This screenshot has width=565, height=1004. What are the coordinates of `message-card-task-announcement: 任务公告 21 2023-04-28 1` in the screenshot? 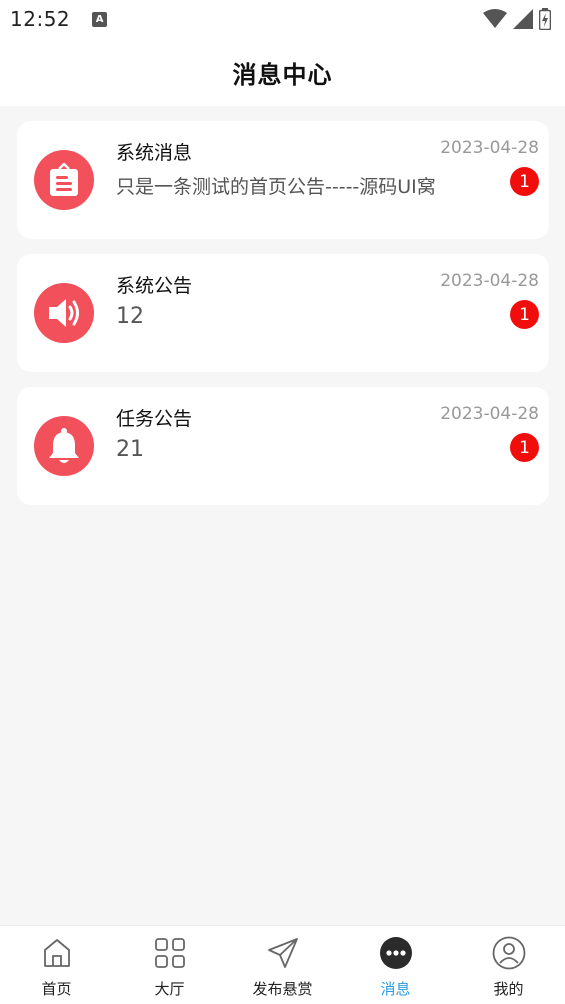 It's located at (283, 446).